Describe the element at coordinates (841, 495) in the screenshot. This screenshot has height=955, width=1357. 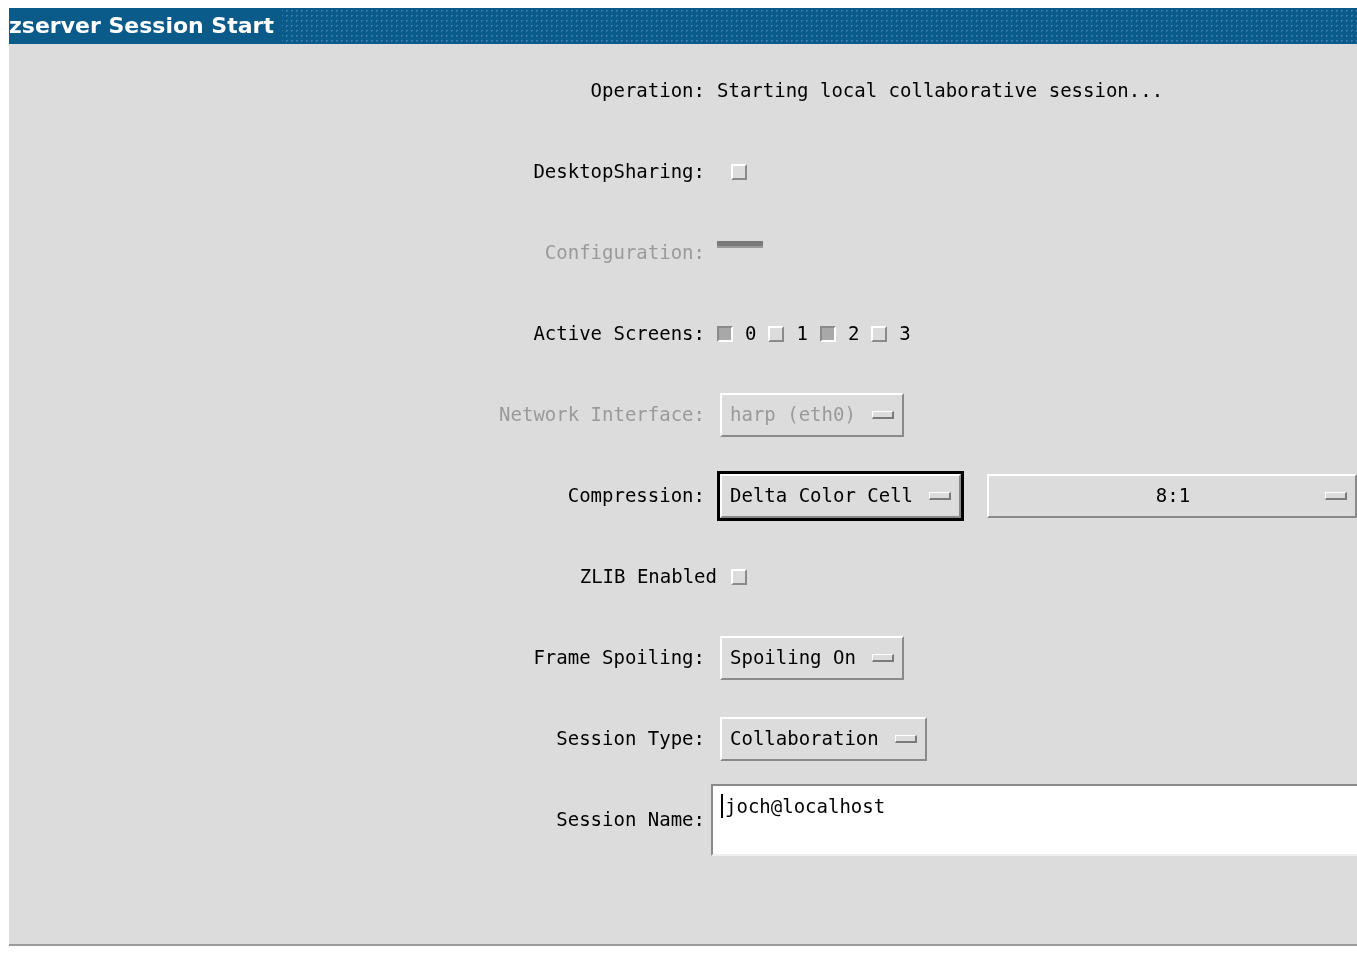
I see `option-menu: Delta Color Cell` at that location.